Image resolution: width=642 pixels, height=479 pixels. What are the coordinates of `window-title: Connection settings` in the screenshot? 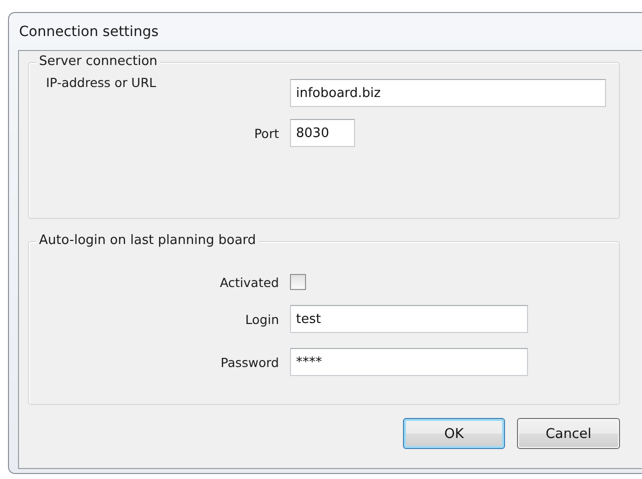 It's located at (89, 32).